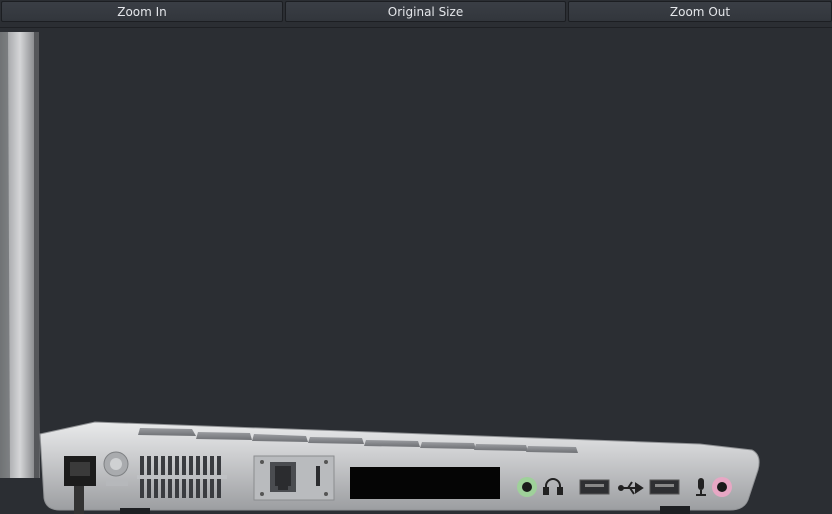 The height and width of the screenshot is (514, 832). Describe the element at coordinates (20, 255) in the screenshot. I see `laptop-lid` at that location.